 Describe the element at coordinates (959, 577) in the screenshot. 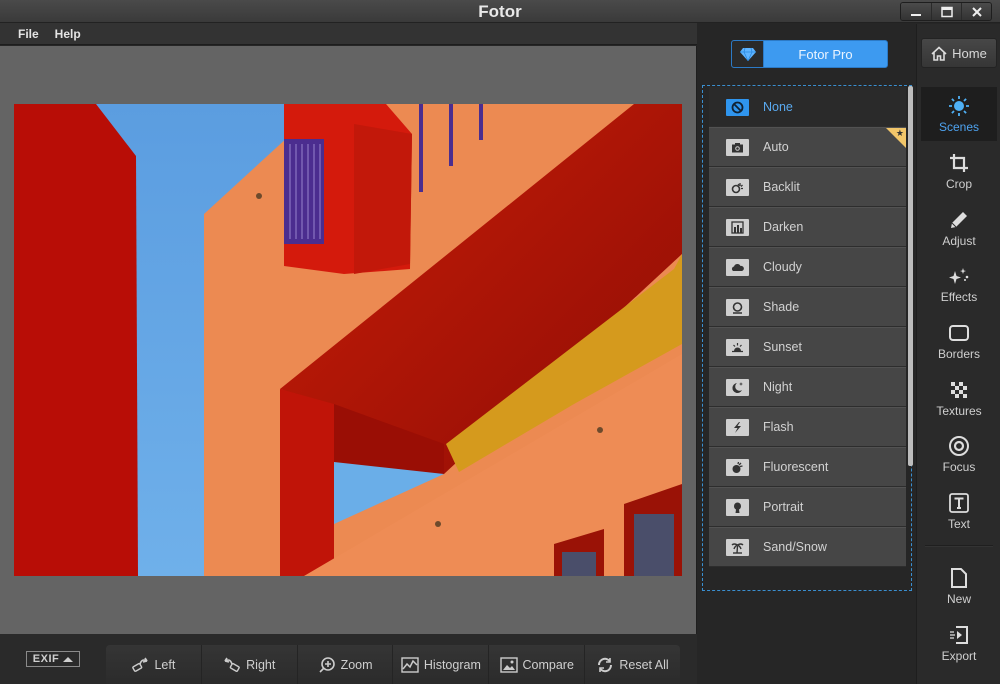

I see `new-file-icon` at that location.